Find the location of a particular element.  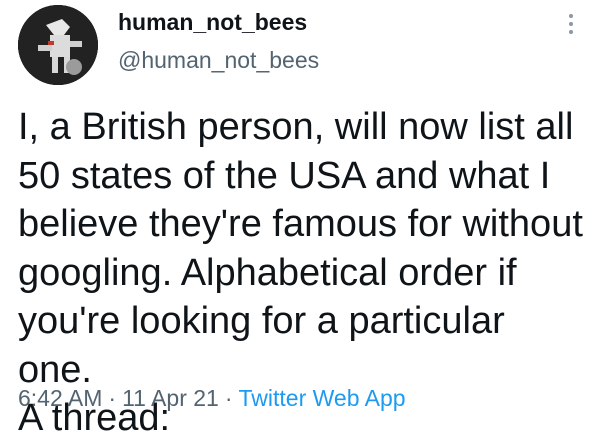

profile-avatar-image is located at coordinates (58, 45).